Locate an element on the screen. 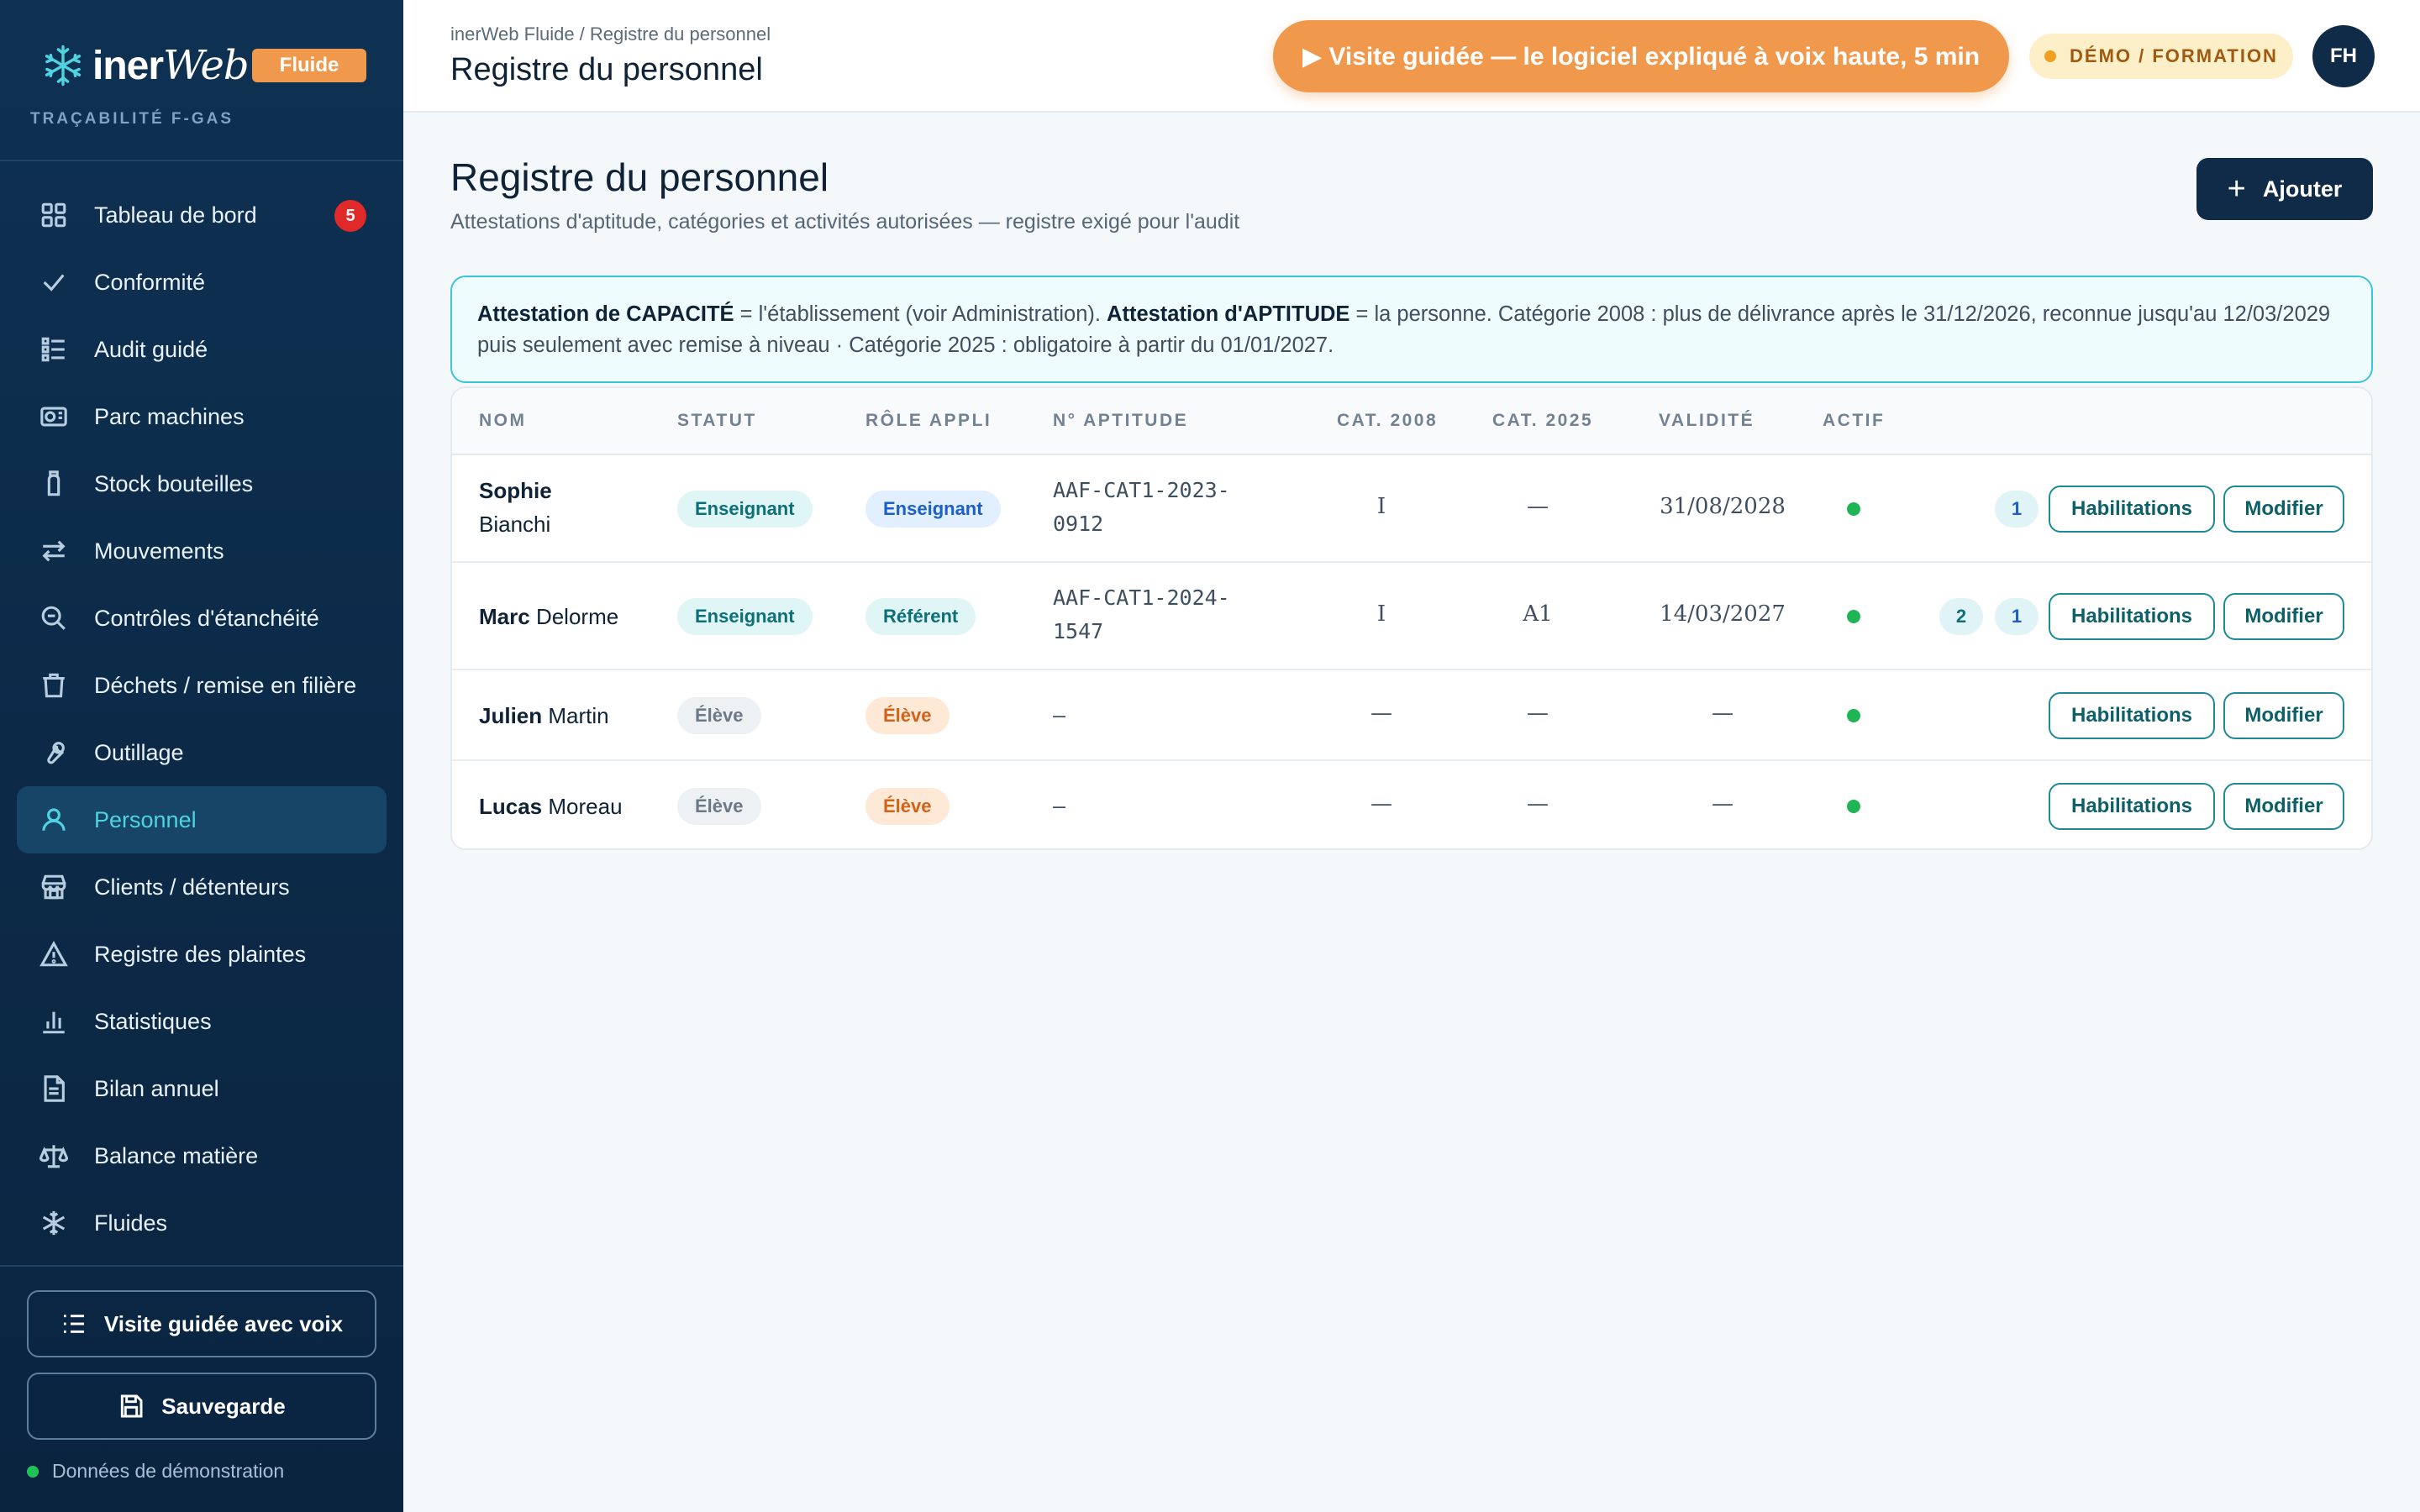 The width and height of the screenshot is (2420, 1512). info-capacity-text: = l'établissement (voir Administration). is located at coordinates (921, 314).